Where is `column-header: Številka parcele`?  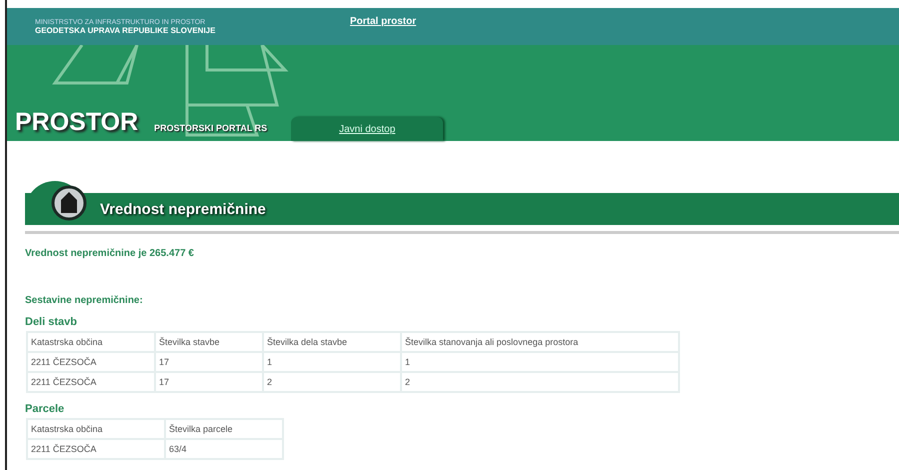 column-header: Številka parcele is located at coordinates (224, 429).